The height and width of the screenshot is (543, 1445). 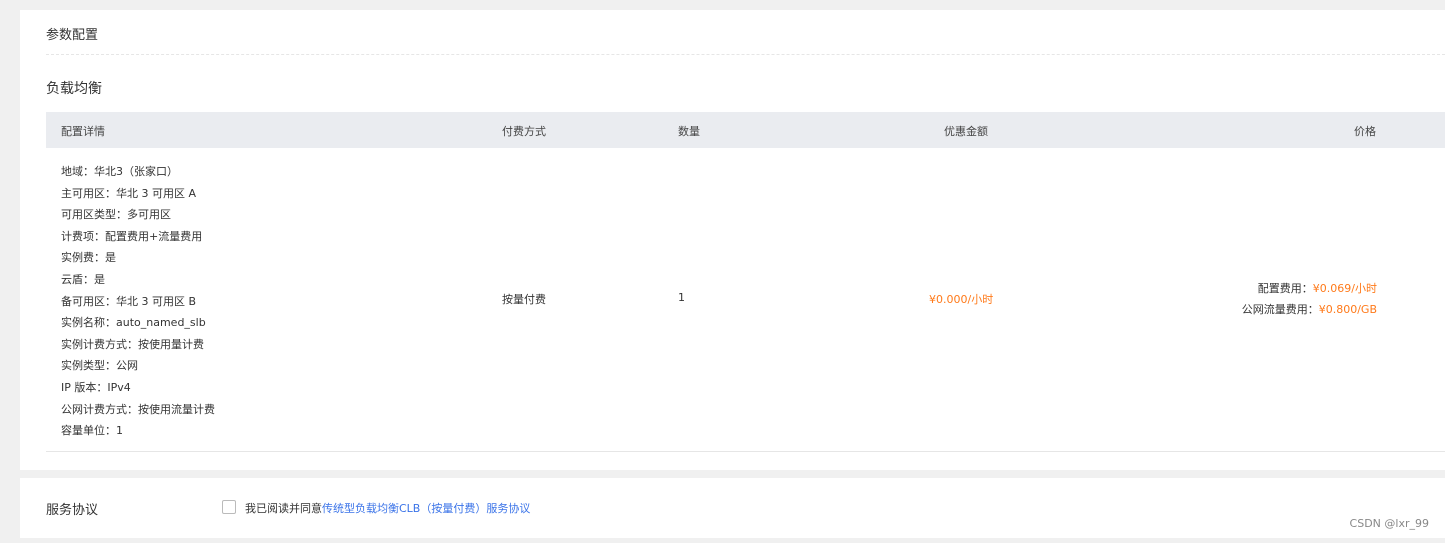 What do you see at coordinates (681, 297) in the screenshot?
I see `quantity-value: 1` at bounding box center [681, 297].